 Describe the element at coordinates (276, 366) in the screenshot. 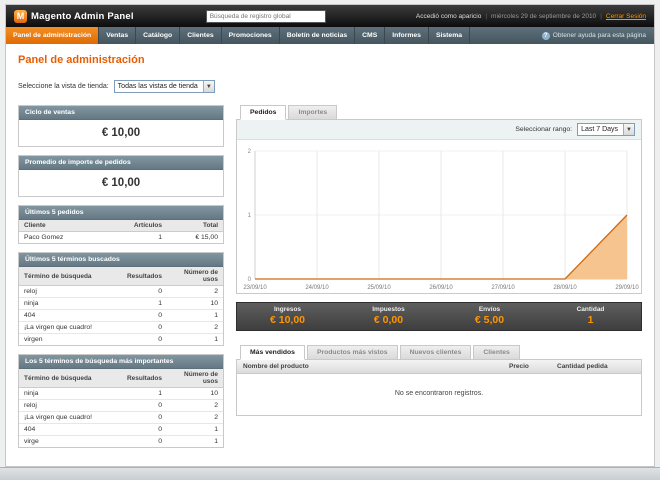

I see `grid-column-name: Nombre del producto` at that location.